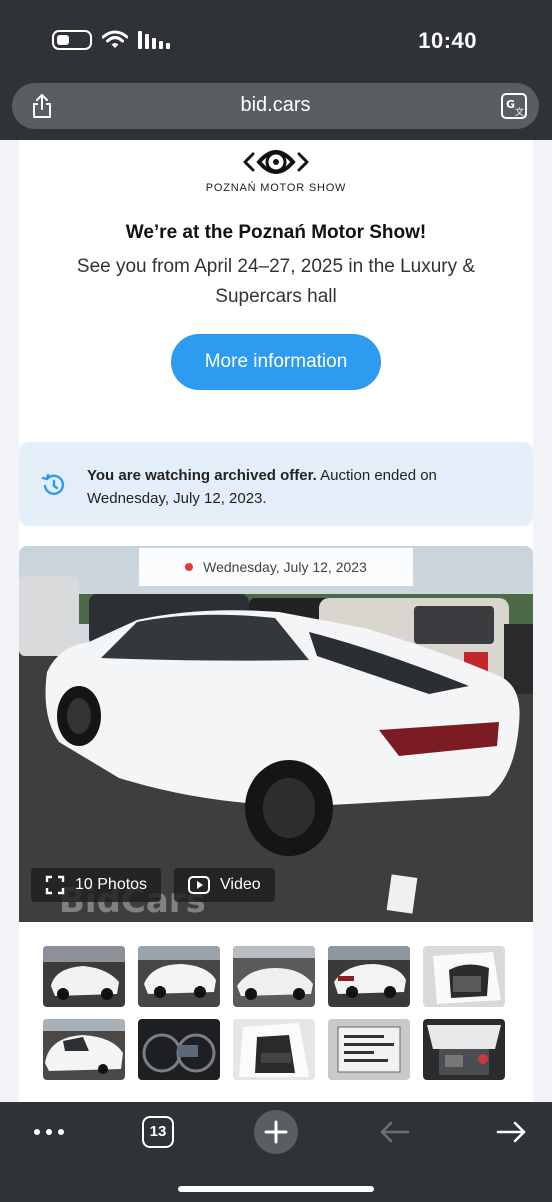 This screenshot has width=552, height=1202. I want to click on signal-icon, so click(154, 40).